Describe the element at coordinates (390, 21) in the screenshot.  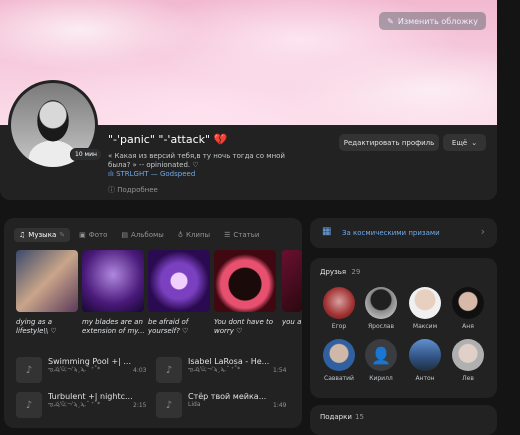
I see `pencil-icon: ✎` at that location.